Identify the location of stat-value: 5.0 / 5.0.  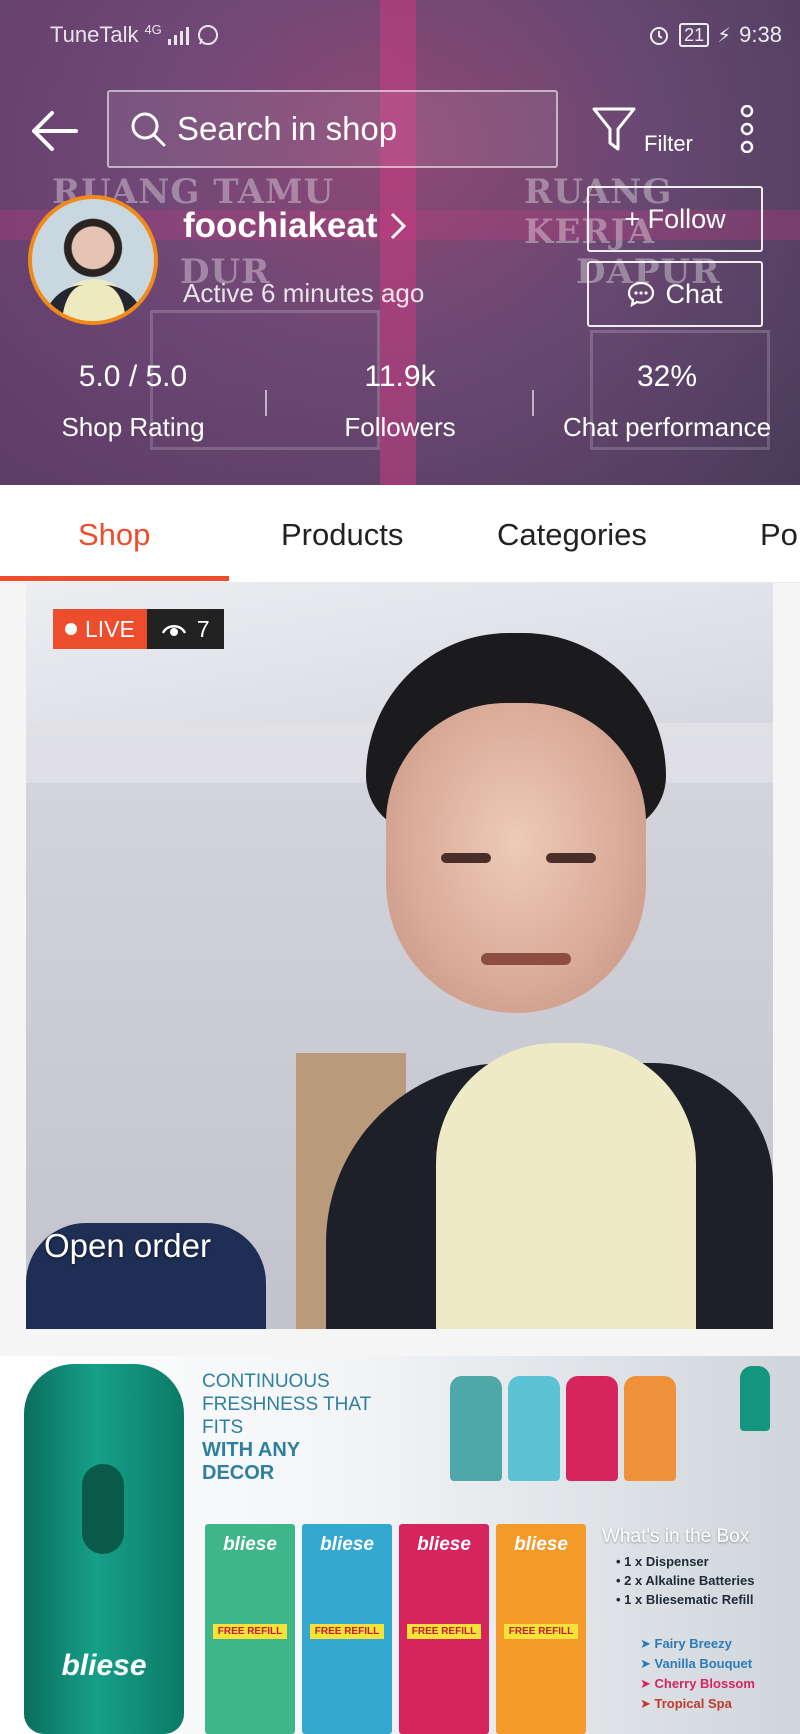
(133, 376).